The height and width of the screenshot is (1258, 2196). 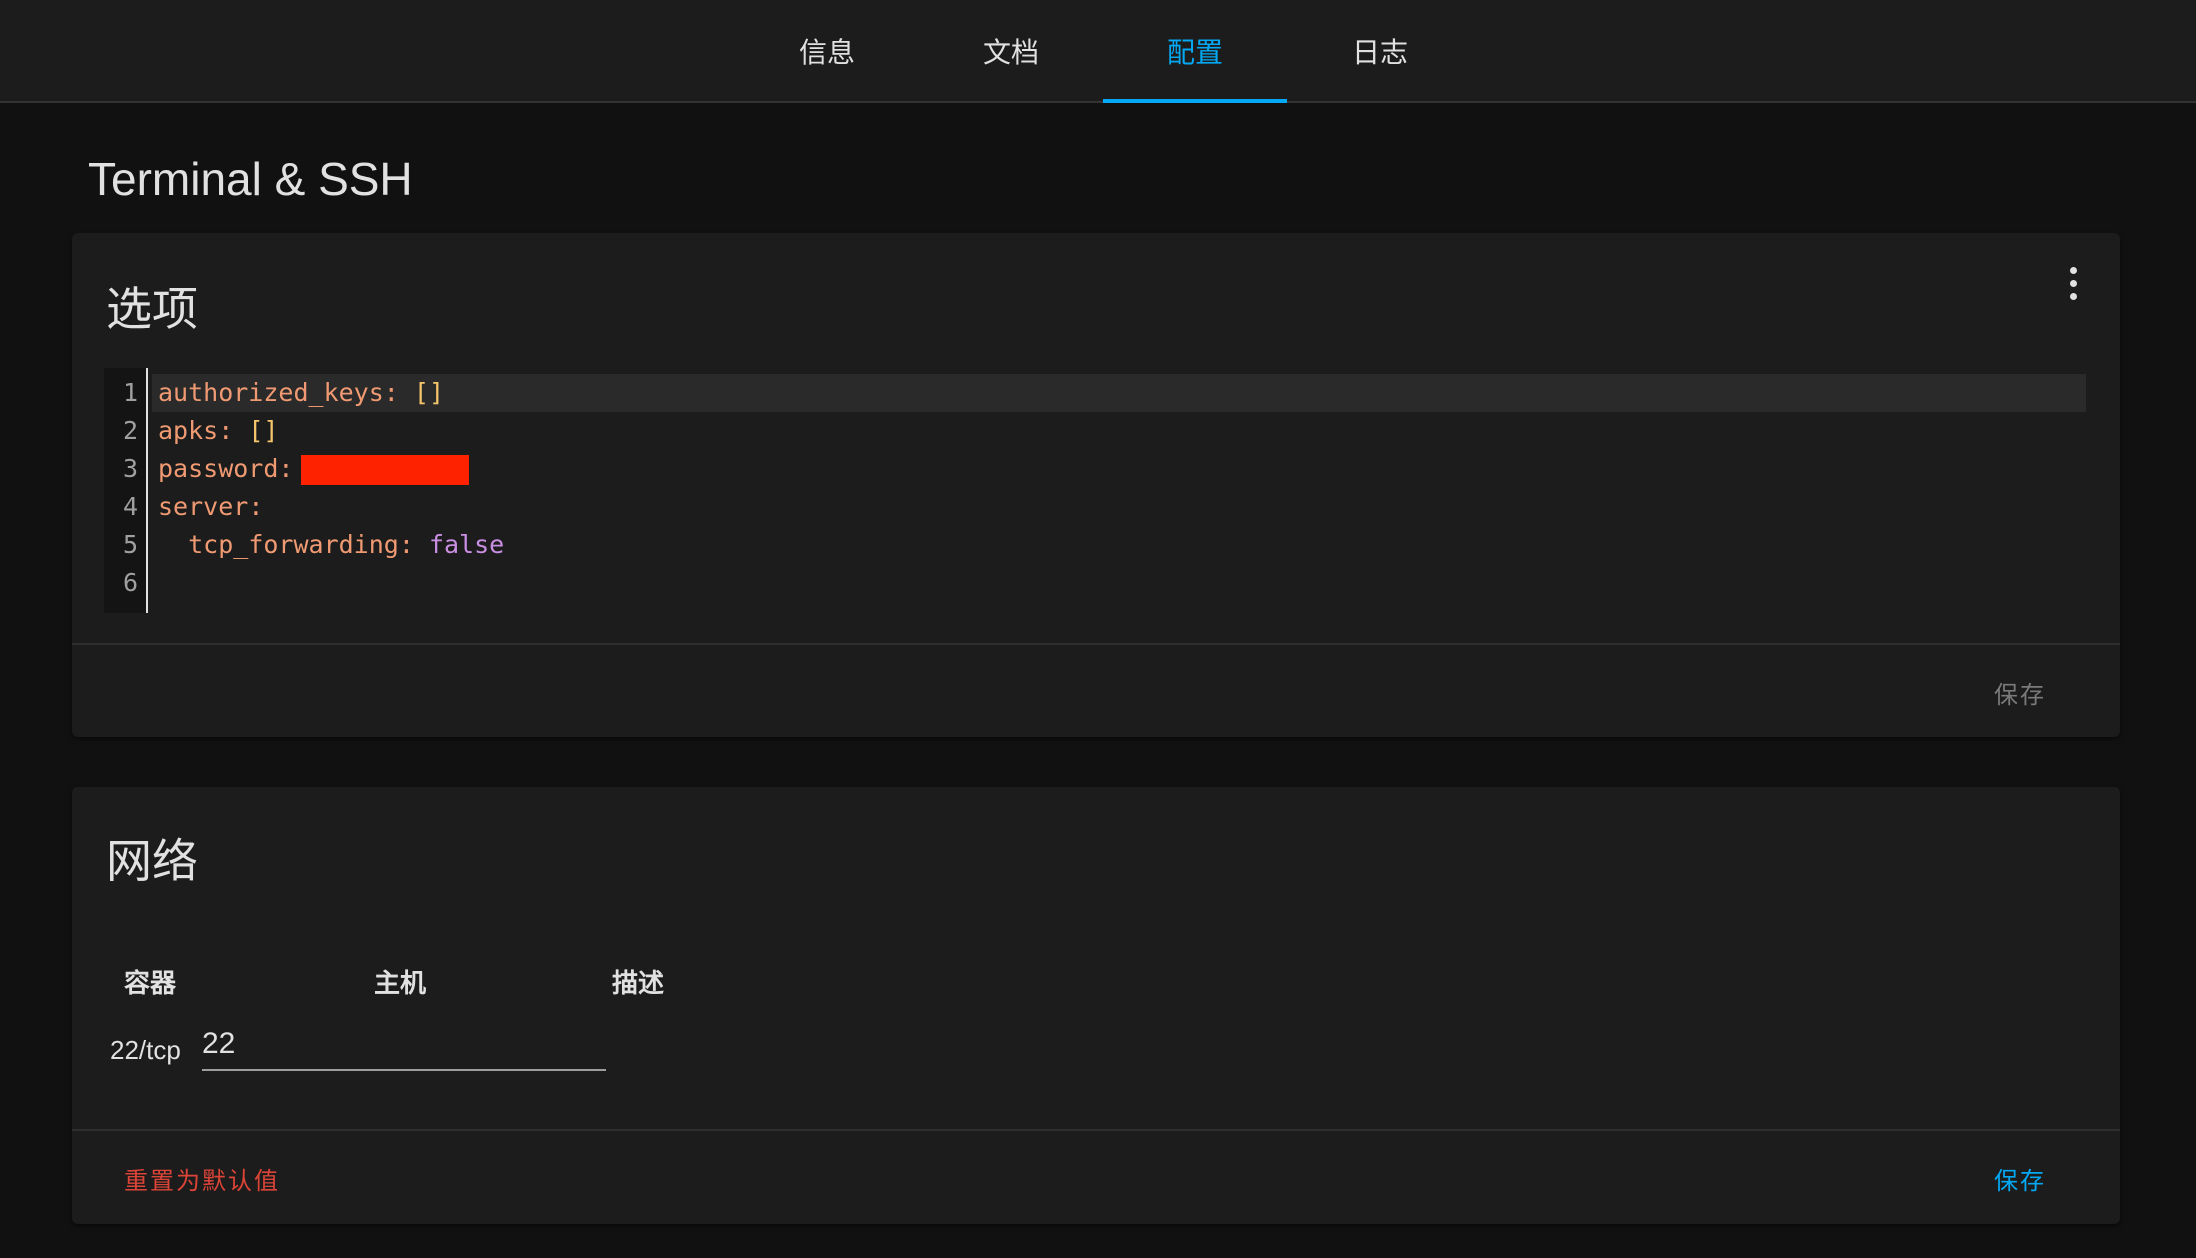 What do you see at coordinates (152, 861) in the screenshot?
I see `network-title: 网络` at bounding box center [152, 861].